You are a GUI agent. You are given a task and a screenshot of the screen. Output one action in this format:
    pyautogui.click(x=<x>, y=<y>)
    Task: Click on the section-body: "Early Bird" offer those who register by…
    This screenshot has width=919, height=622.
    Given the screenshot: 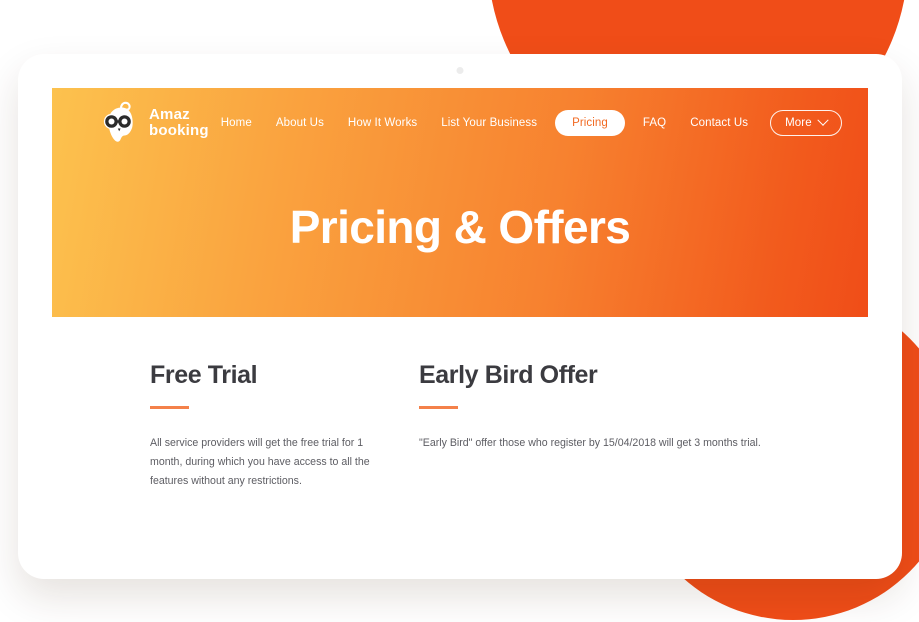 What is the action you would take?
    pyautogui.click(x=590, y=443)
    